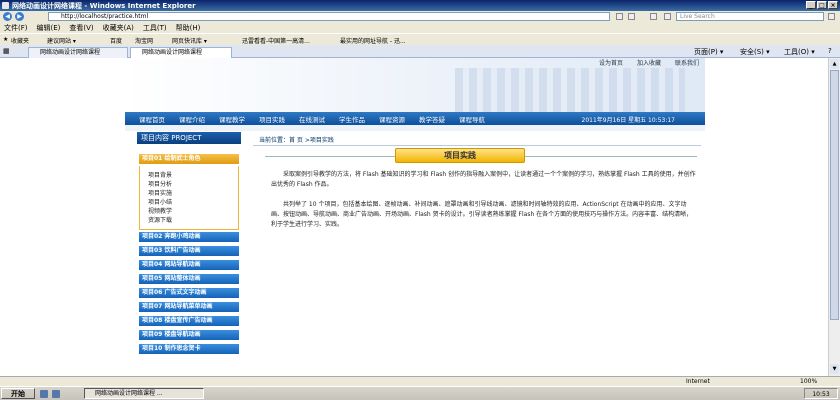 This screenshot has width=840, height=400. I want to click on fav-suggested-sites: 建议网站 ▾, so click(61, 40).